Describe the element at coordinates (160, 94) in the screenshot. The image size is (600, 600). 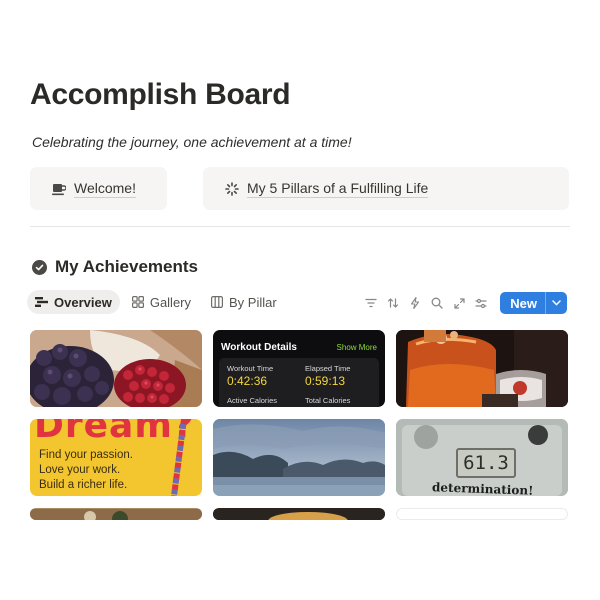
I see `page-title: Accomplish Board` at that location.